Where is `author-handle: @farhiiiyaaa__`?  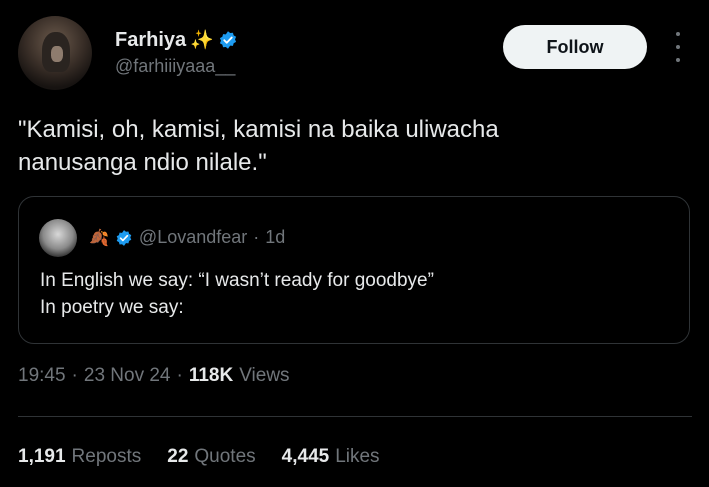
author-handle: @farhiiiyaaa__ is located at coordinates (175, 66).